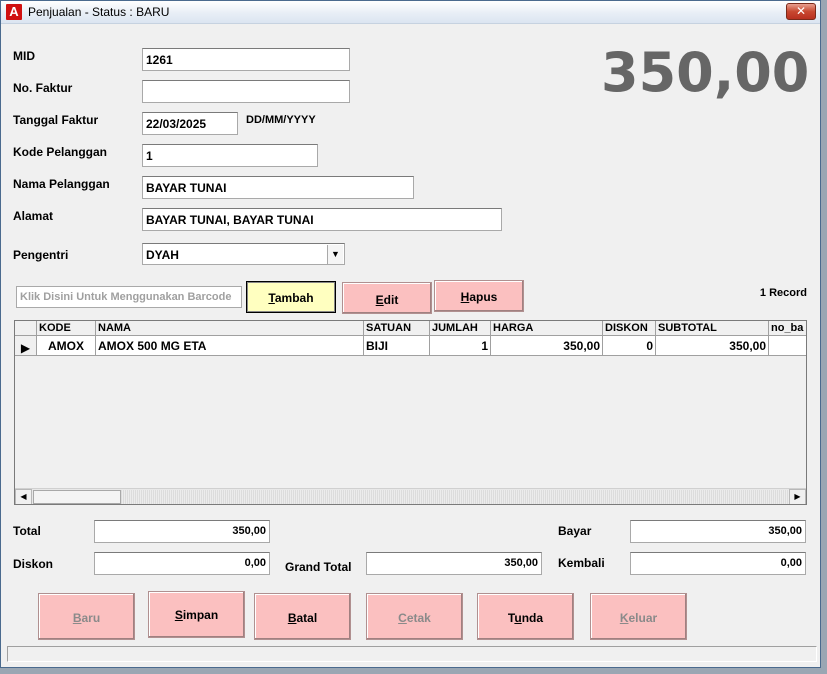 The height and width of the screenshot is (674, 827). What do you see at coordinates (787, 328) in the screenshot?
I see `column-header-no-ba: no_ba` at bounding box center [787, 328].